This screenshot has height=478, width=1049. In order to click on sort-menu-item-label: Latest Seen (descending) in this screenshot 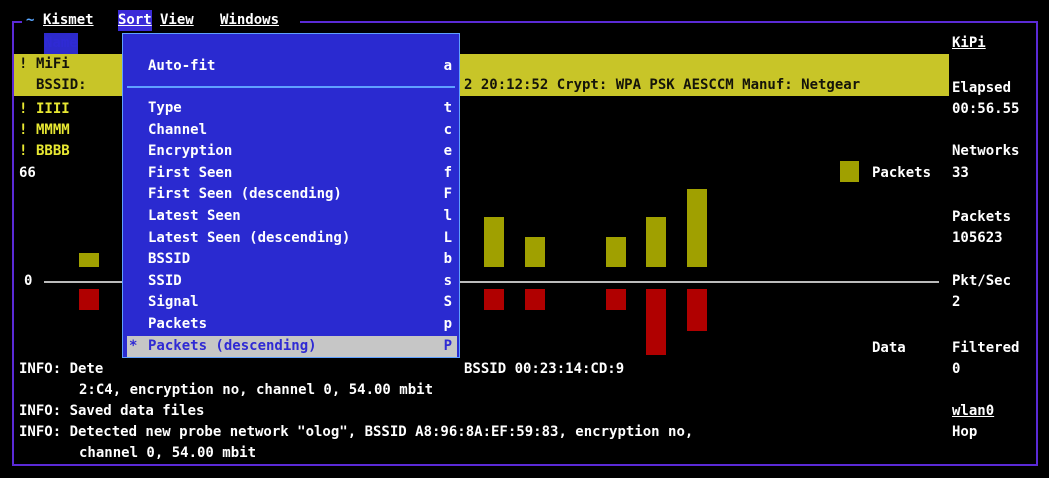, I will do `click(249, 237)`.